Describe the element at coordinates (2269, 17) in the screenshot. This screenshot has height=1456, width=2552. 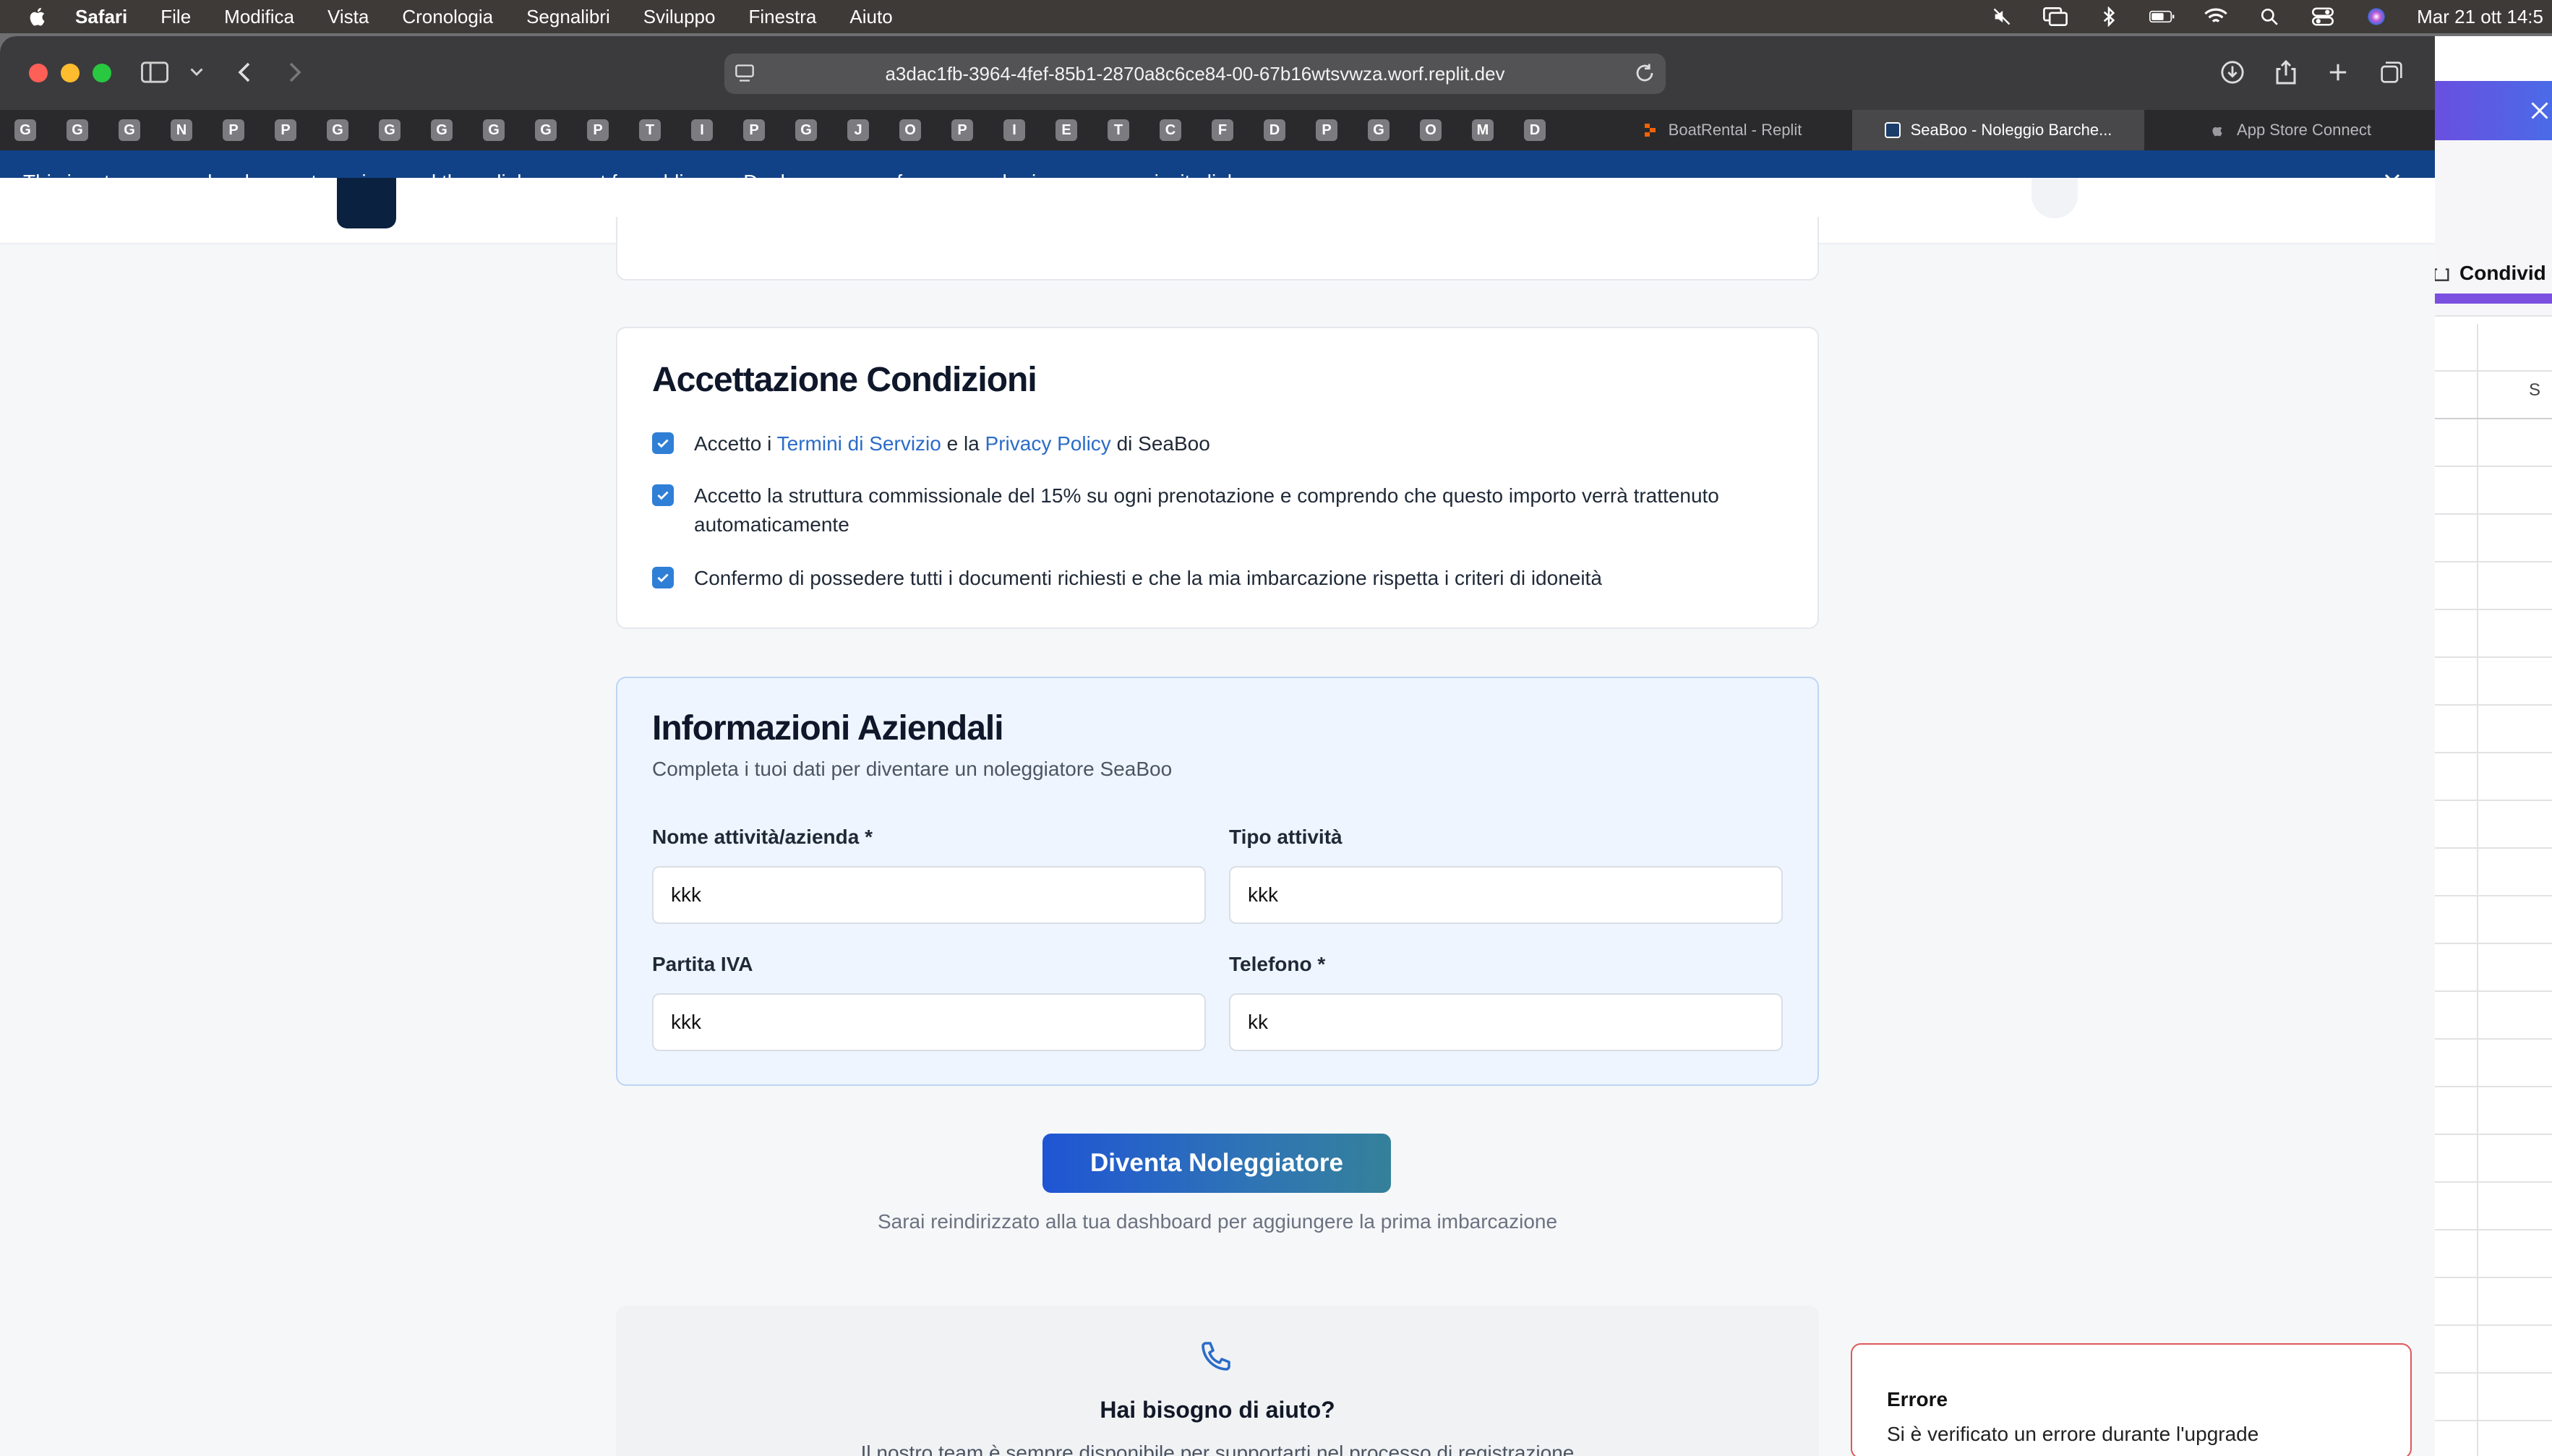
I see `spotlight-search-icon` at that location.